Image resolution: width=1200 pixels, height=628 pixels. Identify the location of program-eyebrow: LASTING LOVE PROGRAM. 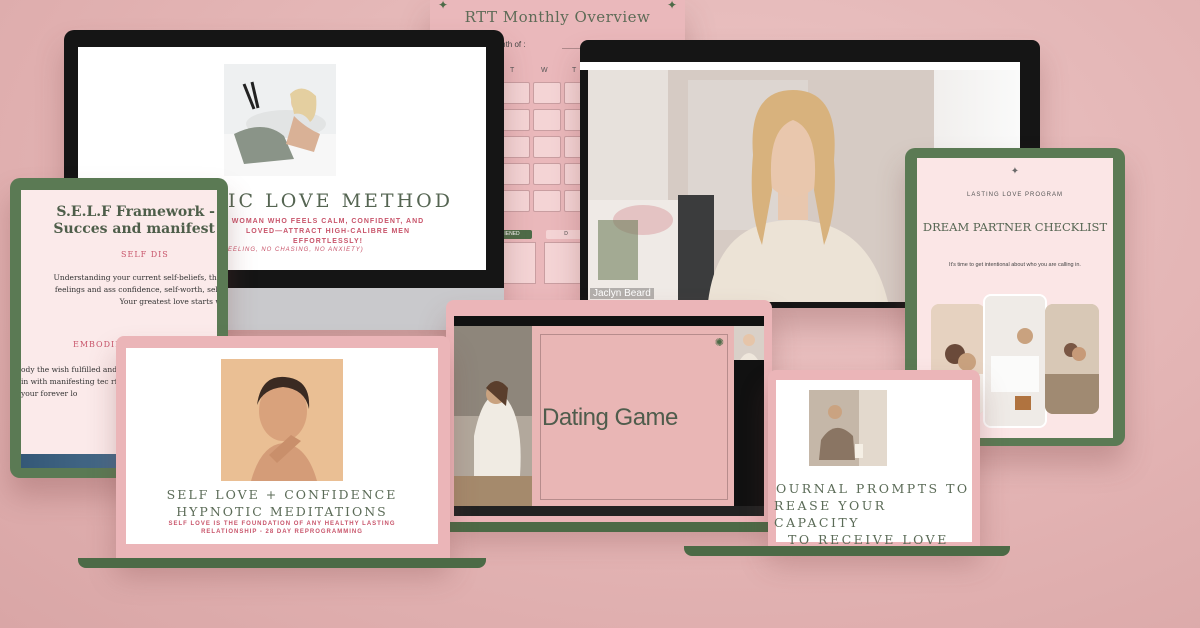
(1015, 195).